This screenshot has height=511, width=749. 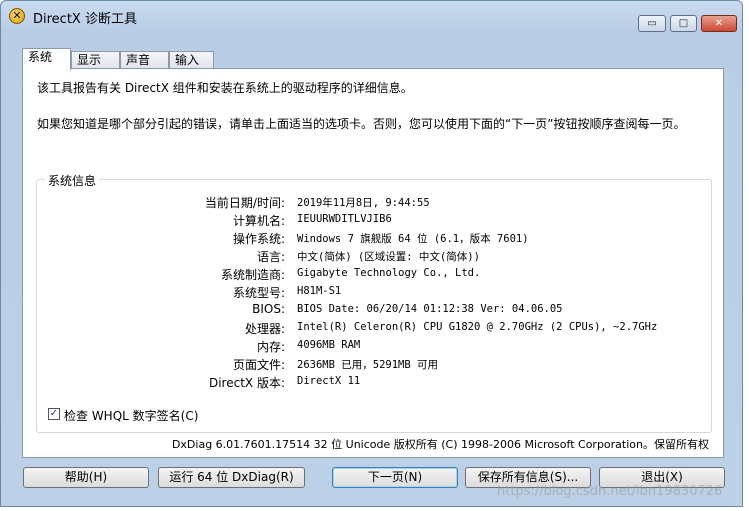 What do you see at coordinates (719, 23) in the screenshot?
I see `close-button: ✕` at bounding box center [719, 23].